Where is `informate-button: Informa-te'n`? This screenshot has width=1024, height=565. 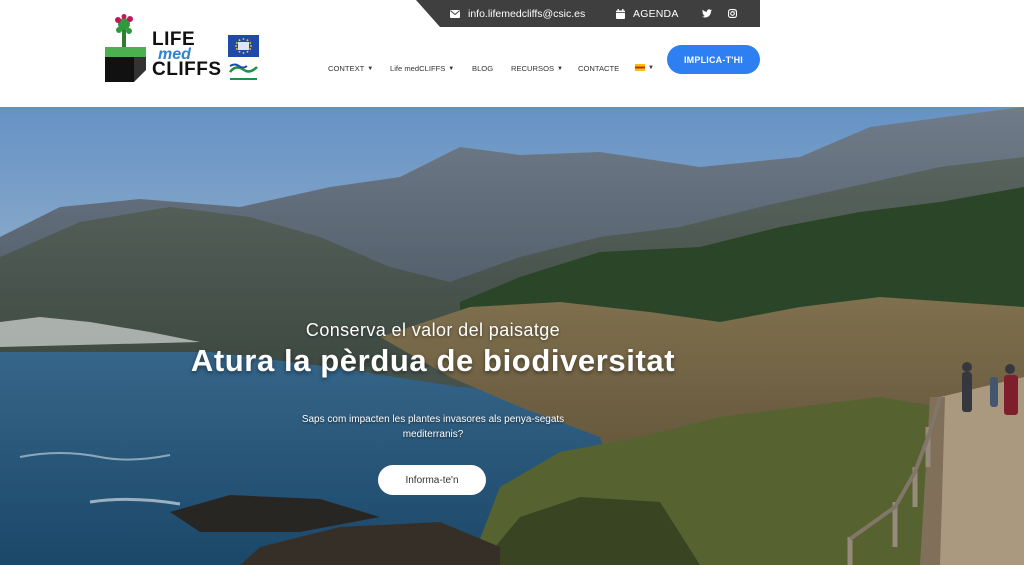
informate-button: Informa-te'n is located at coordinates (432, 480).